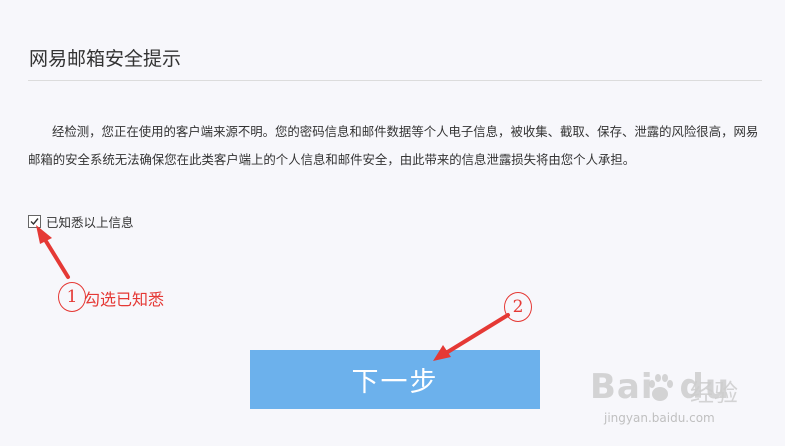 This screenshot has width=785, height=446. What do you see at coordinates (714, 393) in the screenshot?
I see `watermark-brand-cn: 经验` at bounding box center [714, 393].